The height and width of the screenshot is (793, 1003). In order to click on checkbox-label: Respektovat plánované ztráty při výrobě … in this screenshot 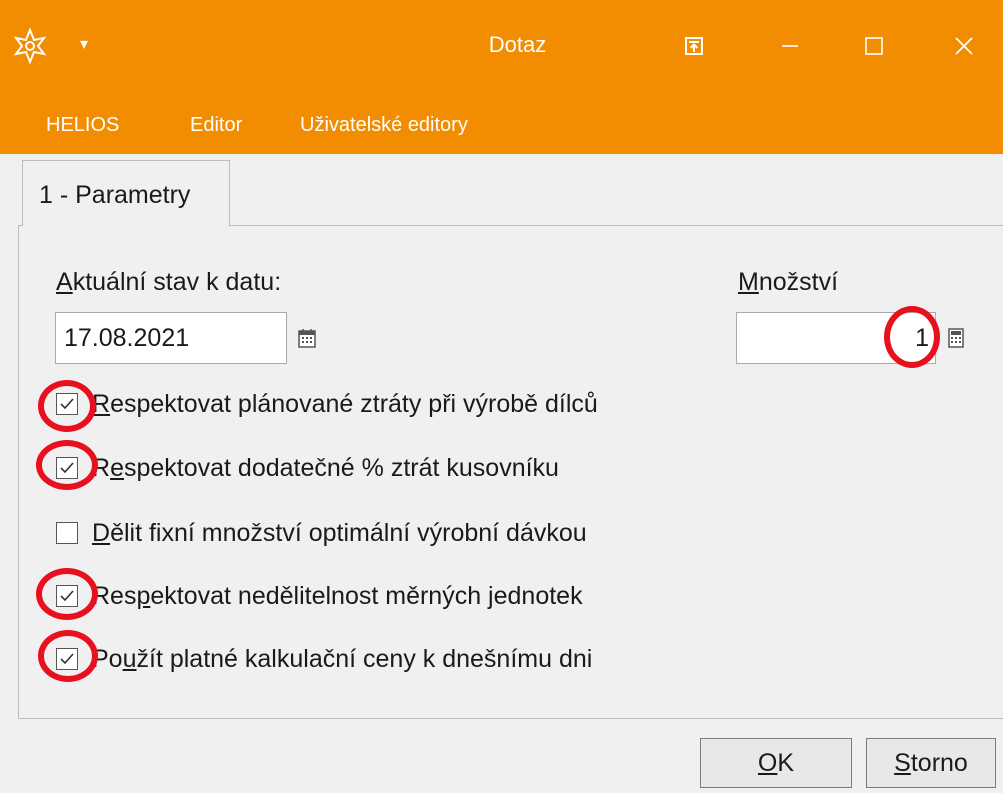, I will do `click(345, 403)`.